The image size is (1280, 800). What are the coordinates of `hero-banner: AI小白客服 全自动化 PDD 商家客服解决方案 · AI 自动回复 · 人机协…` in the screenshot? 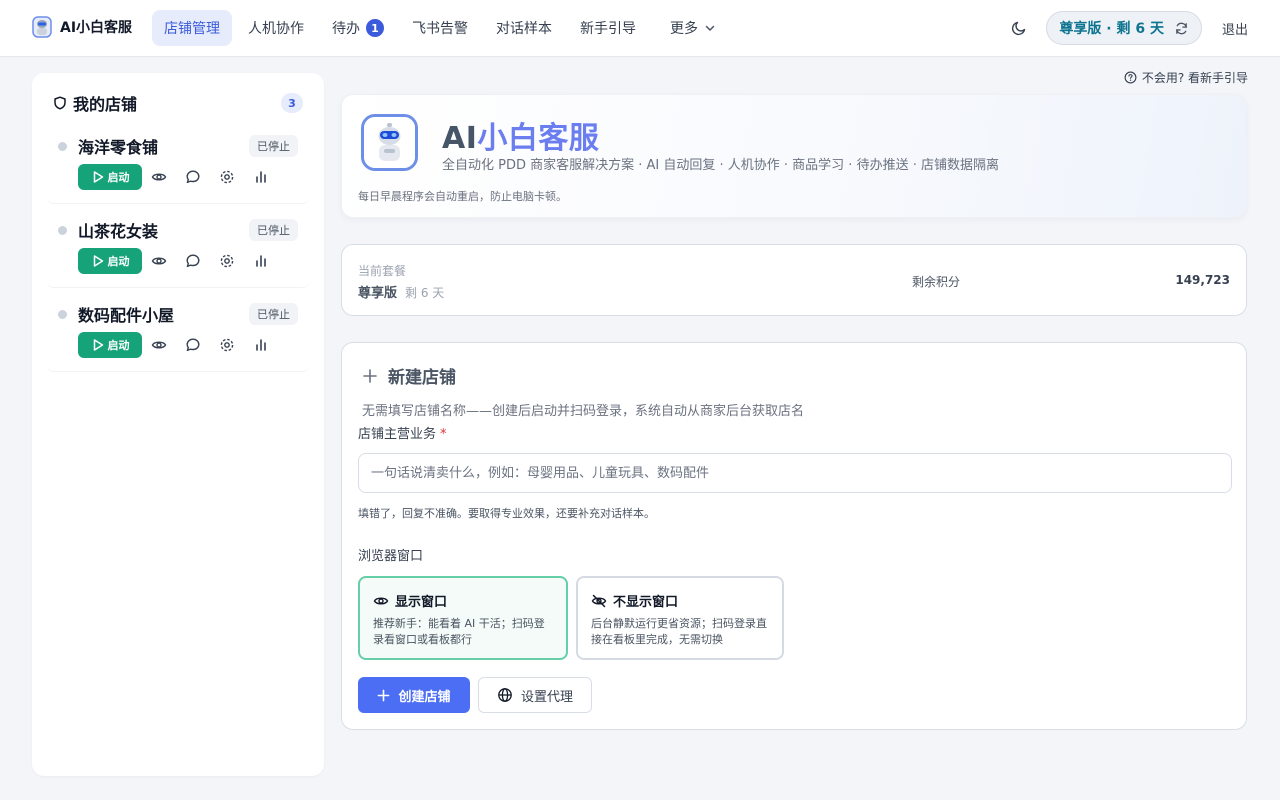 It's located at (794, 156).